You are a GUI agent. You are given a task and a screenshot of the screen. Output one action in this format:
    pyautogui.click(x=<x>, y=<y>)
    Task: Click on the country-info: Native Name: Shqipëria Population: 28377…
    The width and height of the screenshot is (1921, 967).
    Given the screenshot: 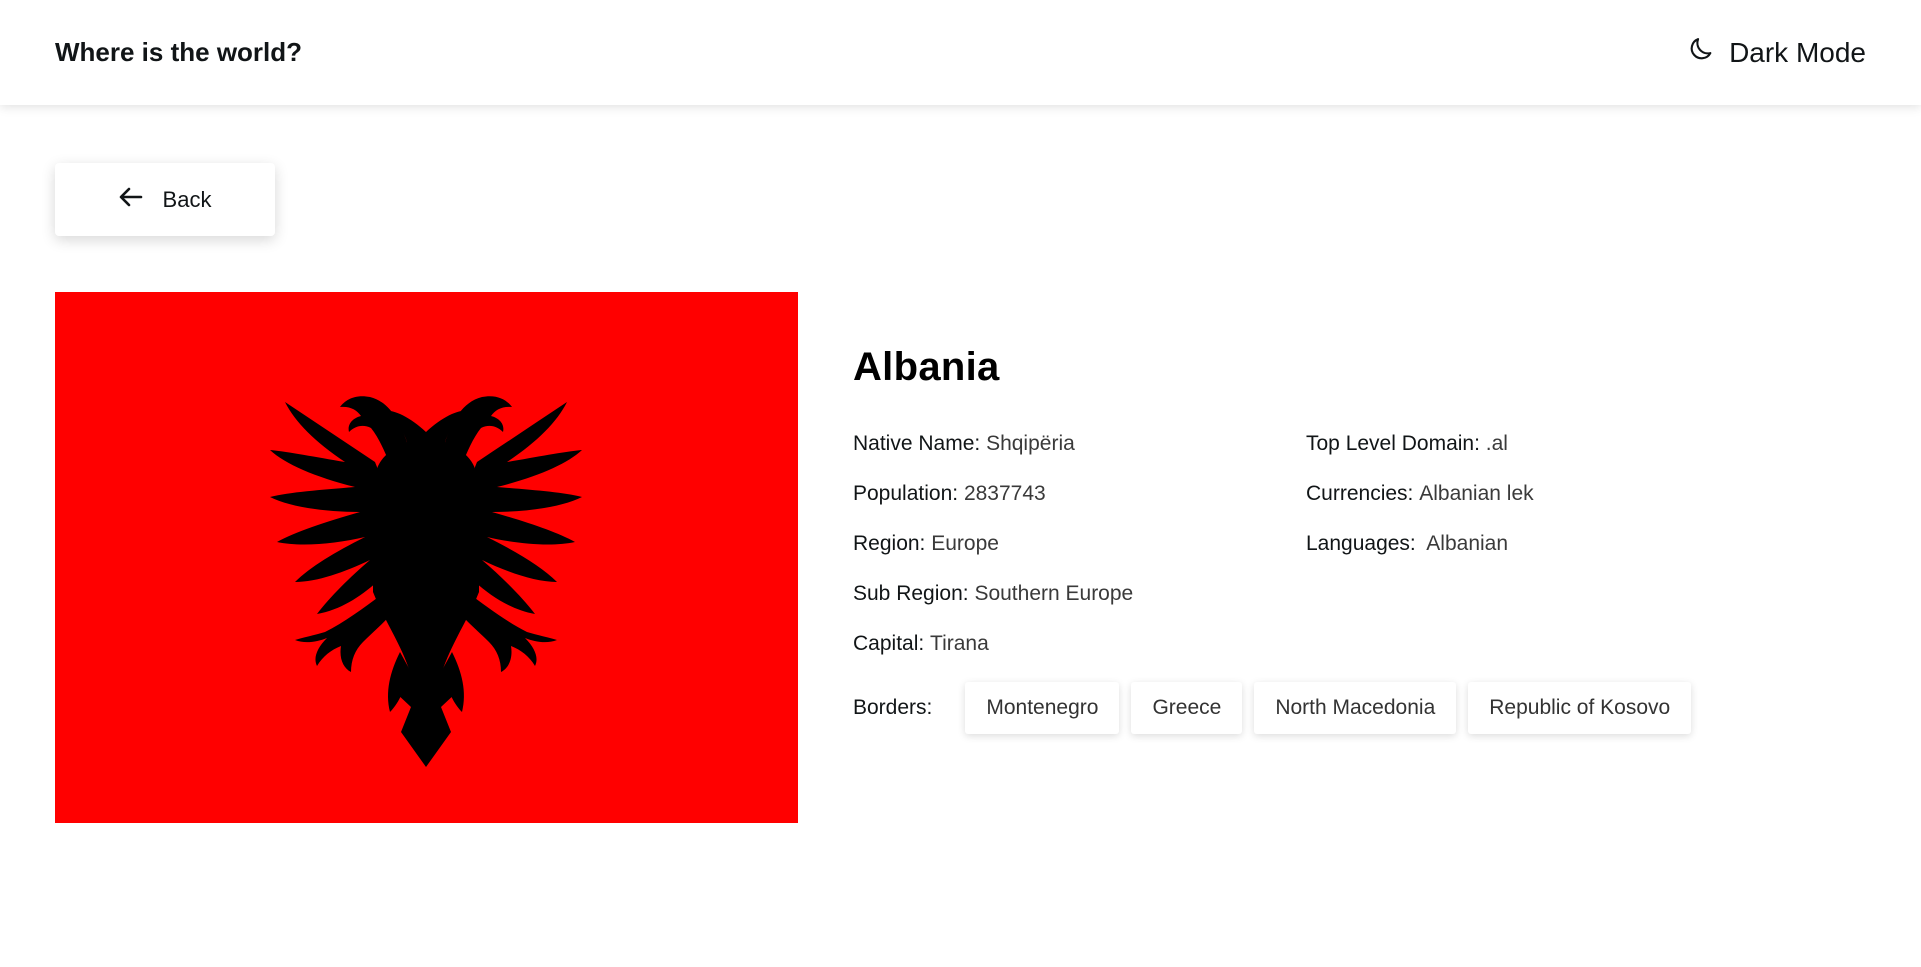 What is the action you would take?
    pyautogui.click(x=1358, y=557)
    